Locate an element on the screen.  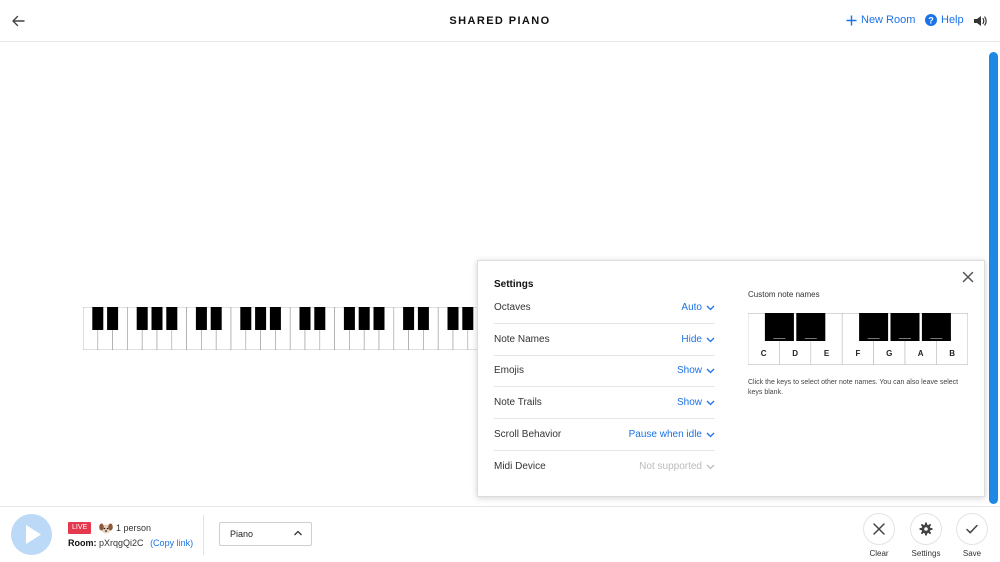
note-name-label: A is located at coordinates (921, 353).